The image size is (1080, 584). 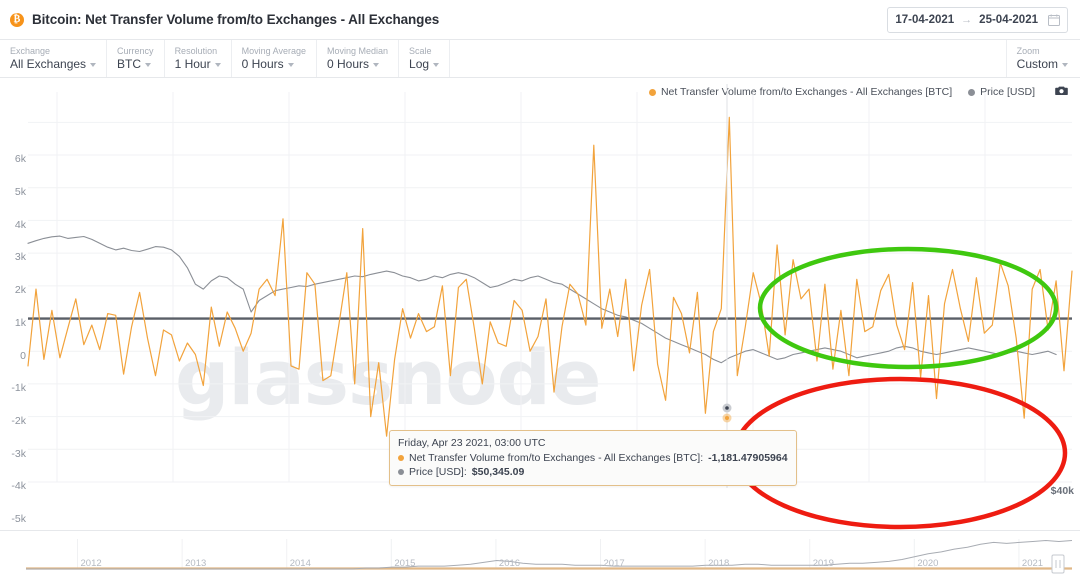 What do you see at coordinates (1032, 563) in the screenshot?
I see `navigator-year: 2021` at bounding box center [1032, 563].